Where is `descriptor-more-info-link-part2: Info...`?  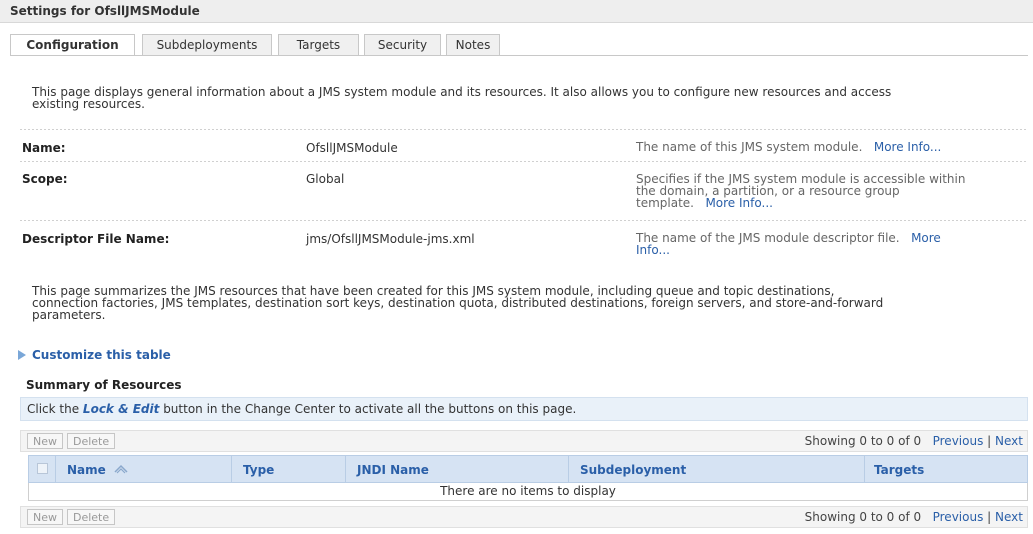 descriptor-more-info-link-part2: Info... is located at coordinates (826, 250).